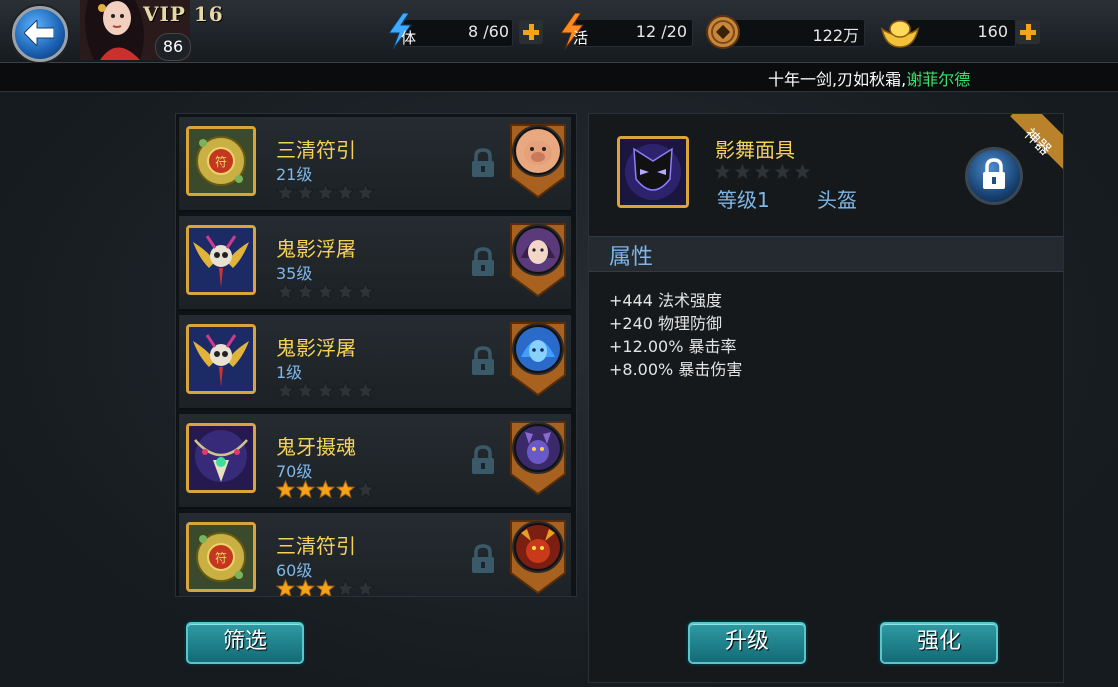  What do you see at coordinates (960, 33) in the screenshot?
I see `gold-resource: 160` at bounding box center [960, 33].